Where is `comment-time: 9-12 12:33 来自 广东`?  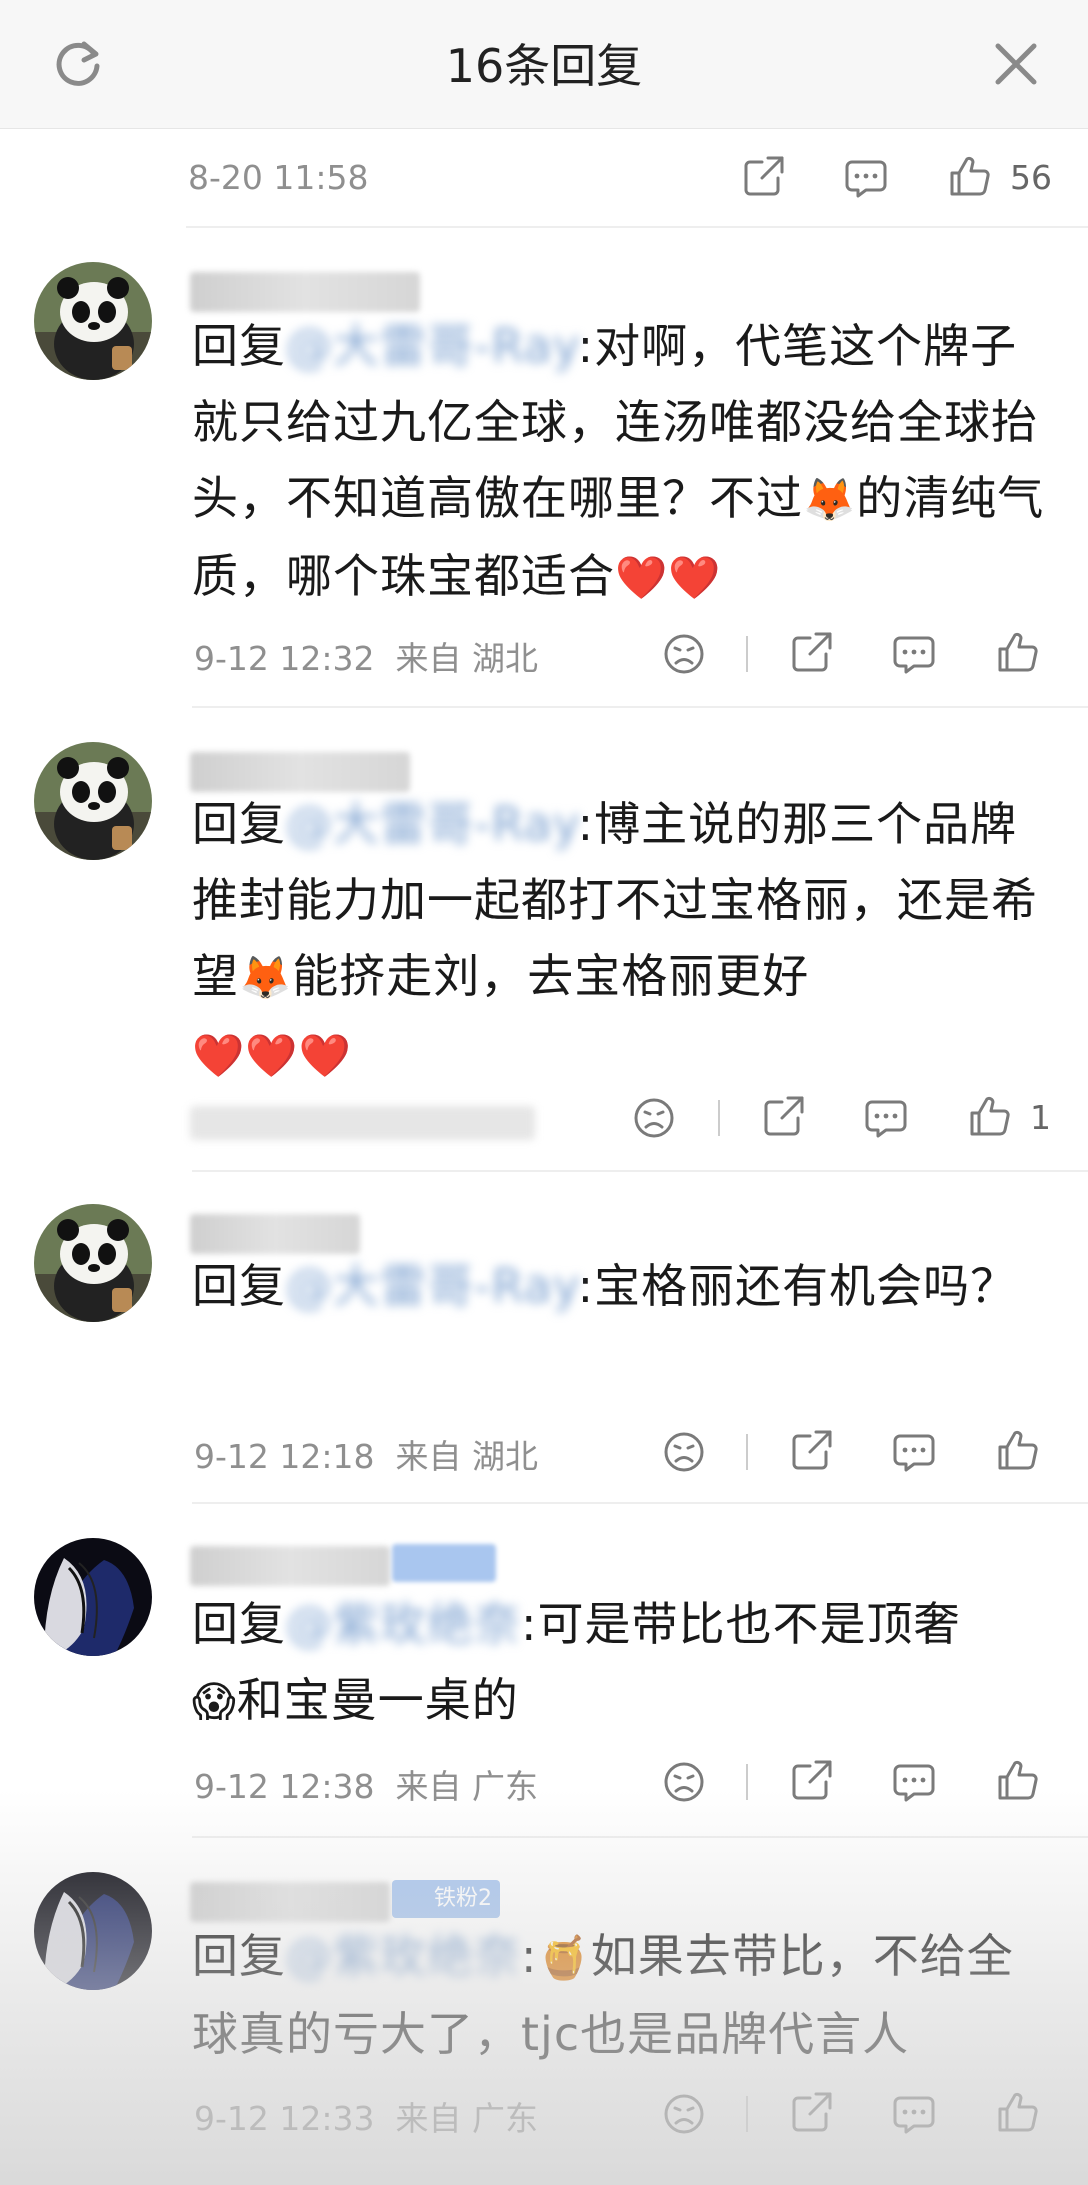
comment-time: 9-12 12:33 来自 广东 is located at coordinates (366, 2118).